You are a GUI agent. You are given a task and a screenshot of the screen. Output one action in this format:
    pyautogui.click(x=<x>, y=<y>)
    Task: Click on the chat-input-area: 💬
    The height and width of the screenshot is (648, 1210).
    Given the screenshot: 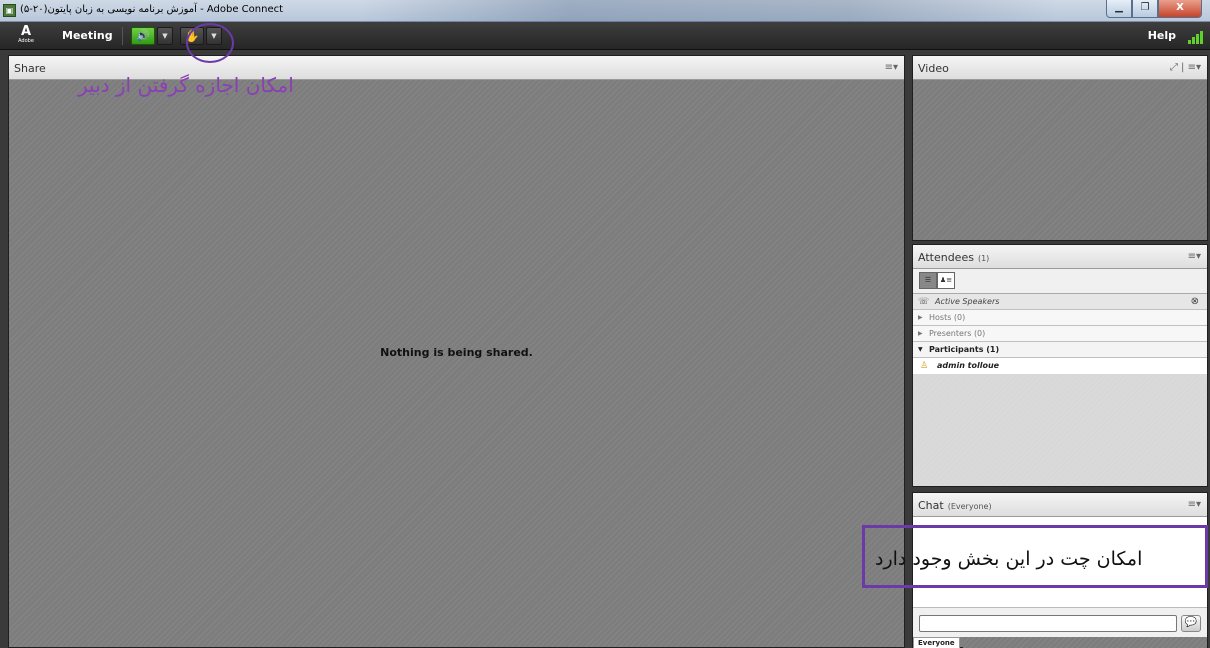 What is the action you would take?
    pyautogui.click(x=1060, y=622)
    